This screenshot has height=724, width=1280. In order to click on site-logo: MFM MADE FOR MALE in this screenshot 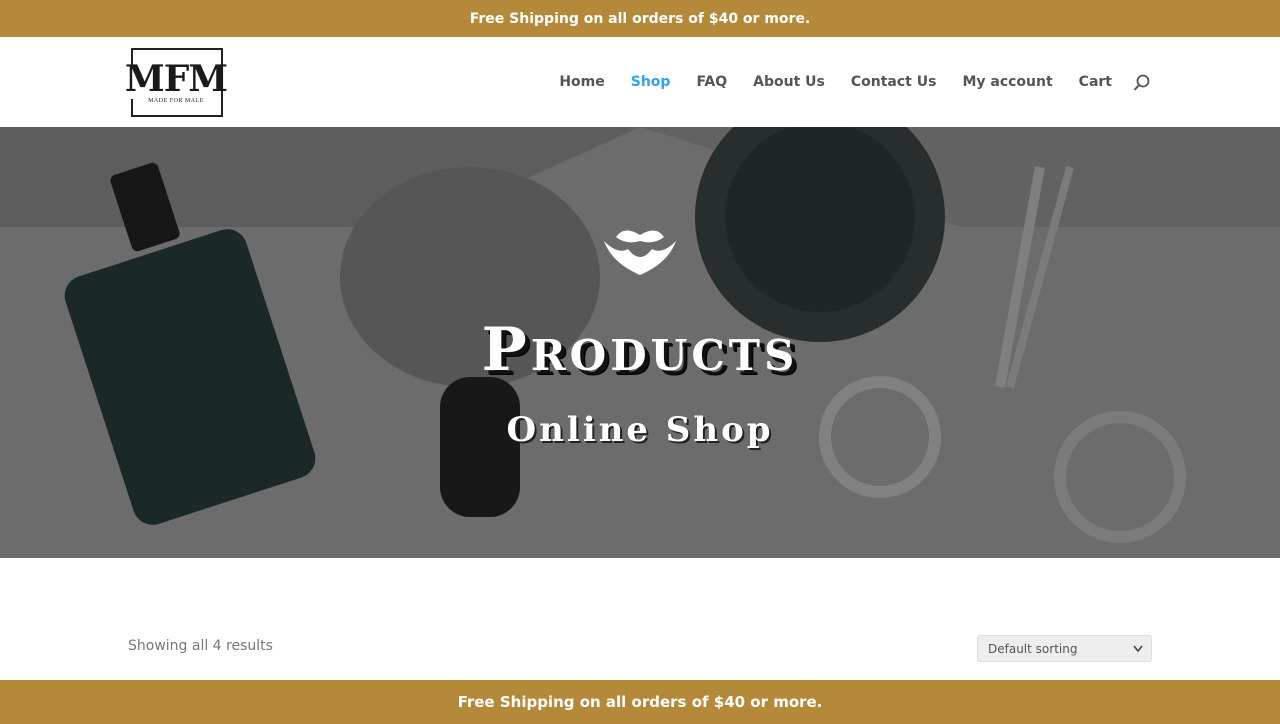, I will do `click(176, 82)`.